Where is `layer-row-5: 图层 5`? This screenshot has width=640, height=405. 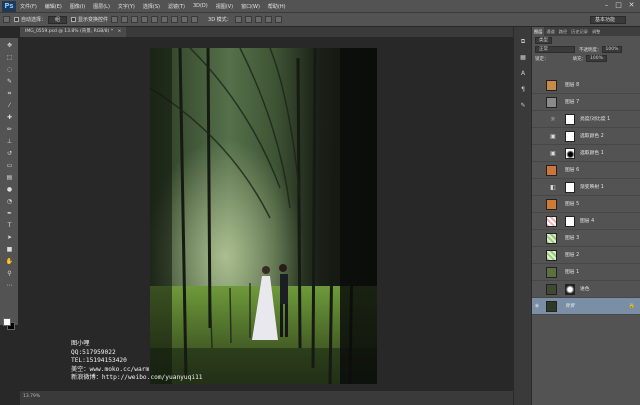
layer-row-5: 图层 5 is located at coordinates (586, 204).